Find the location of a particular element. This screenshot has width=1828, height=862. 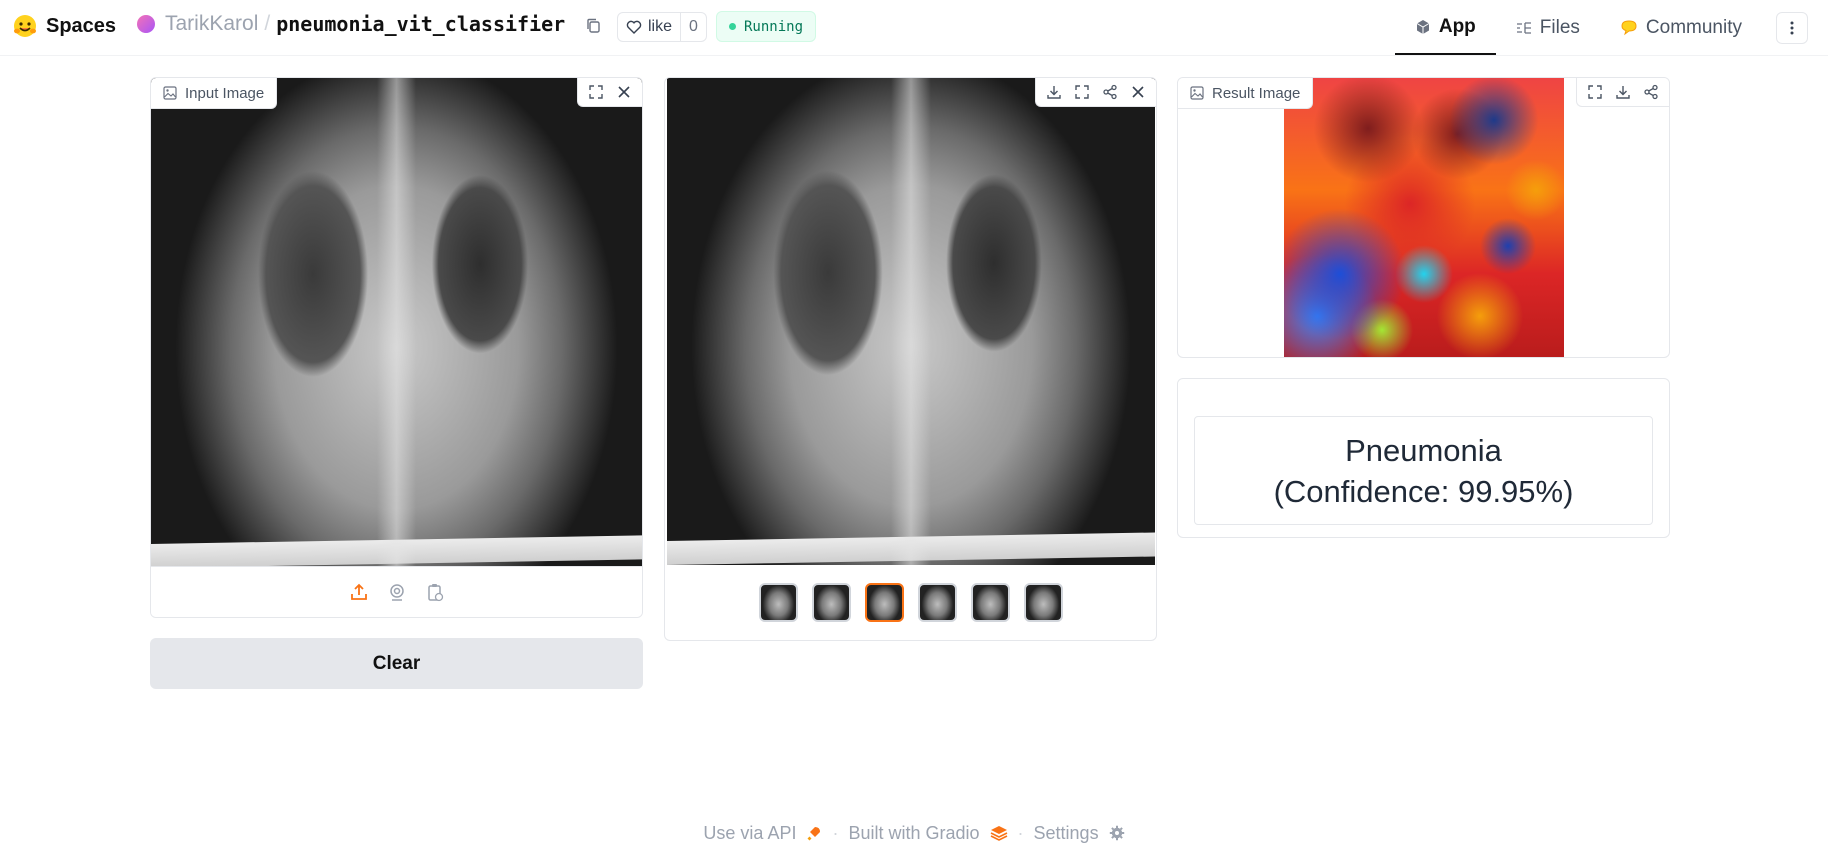

input-image-toolbar is located at coordinates (609, 92).